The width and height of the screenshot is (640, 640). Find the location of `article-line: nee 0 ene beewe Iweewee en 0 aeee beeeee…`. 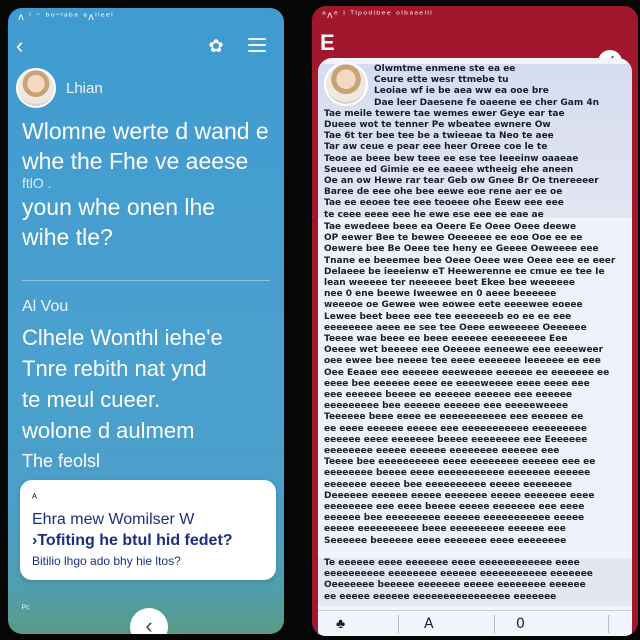

article-line: nee 0 ene beewe Iweewee en 0 aeee beeeee… is located at coordinates (440, 294).